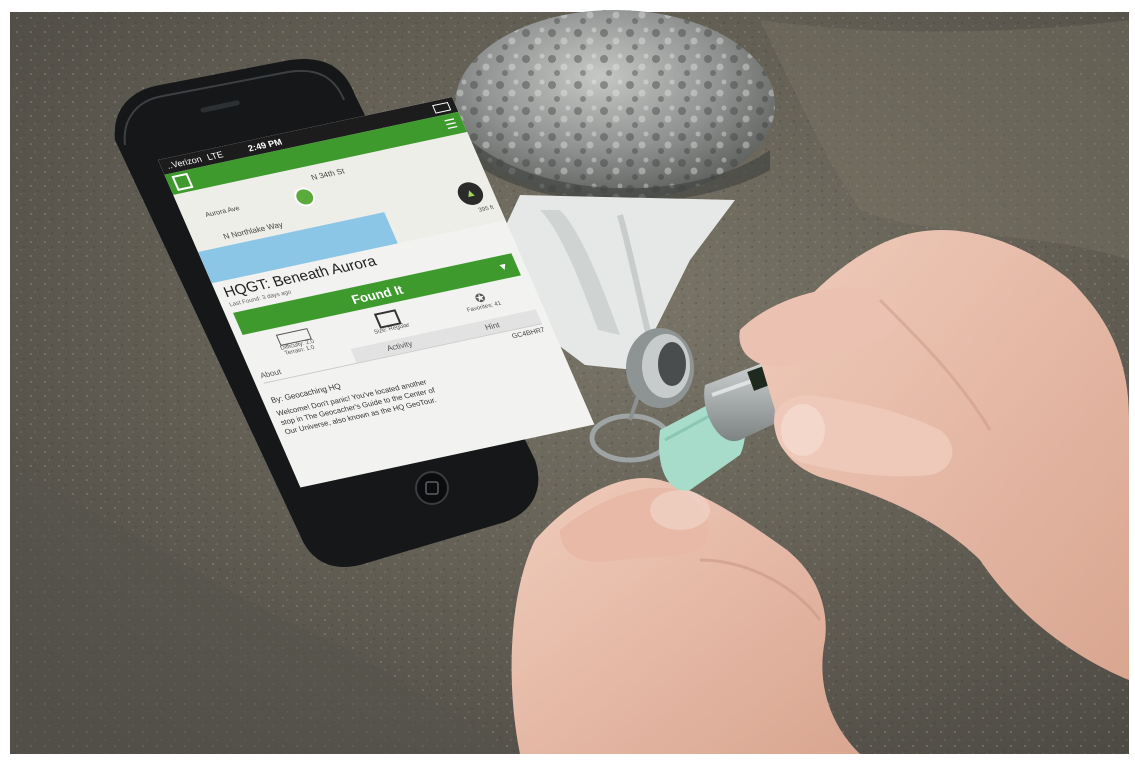 The width and height of the screenshot is (1135, 760). I want to click on compass-icon: ▲, so click(470, 194).